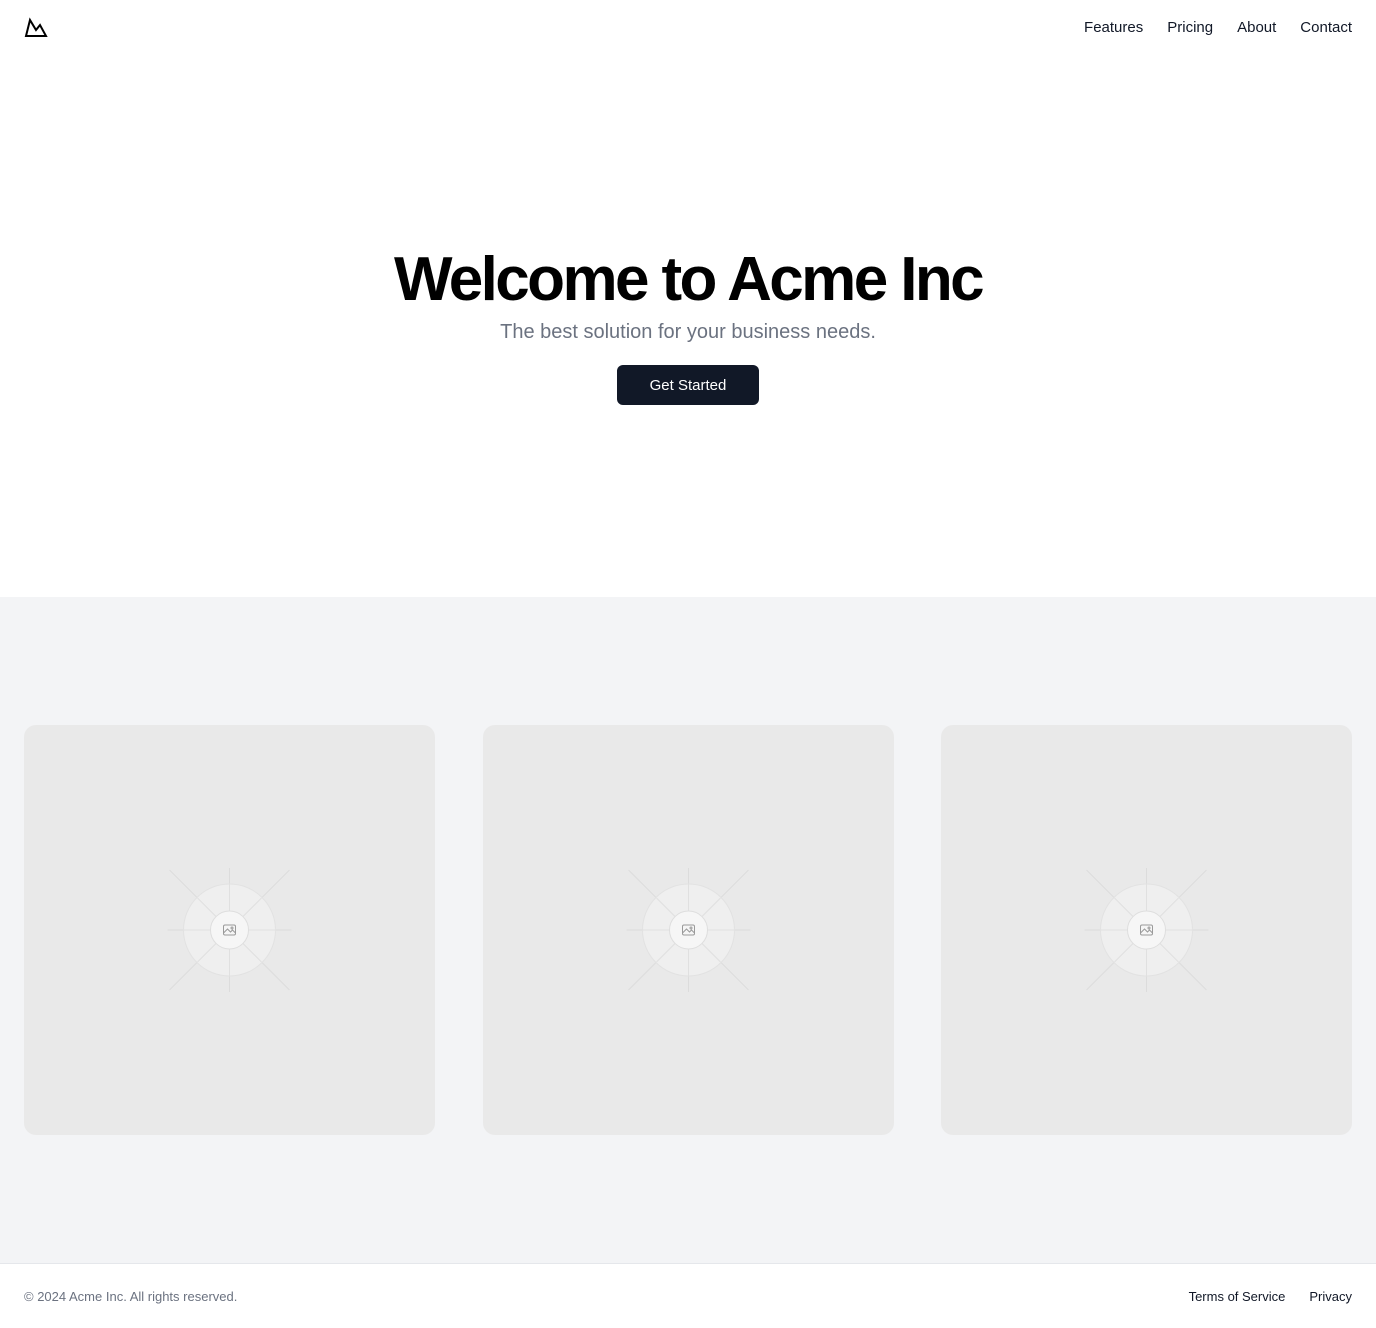 Image resolution: width=1376 pixels, height=1328 pixels. What do you see at coordinates (131, 1296) in the screenshot?
I see `copyright-text: © 2024 Acme Inc. All rights reserved.` at bounding box center [131, 1296].